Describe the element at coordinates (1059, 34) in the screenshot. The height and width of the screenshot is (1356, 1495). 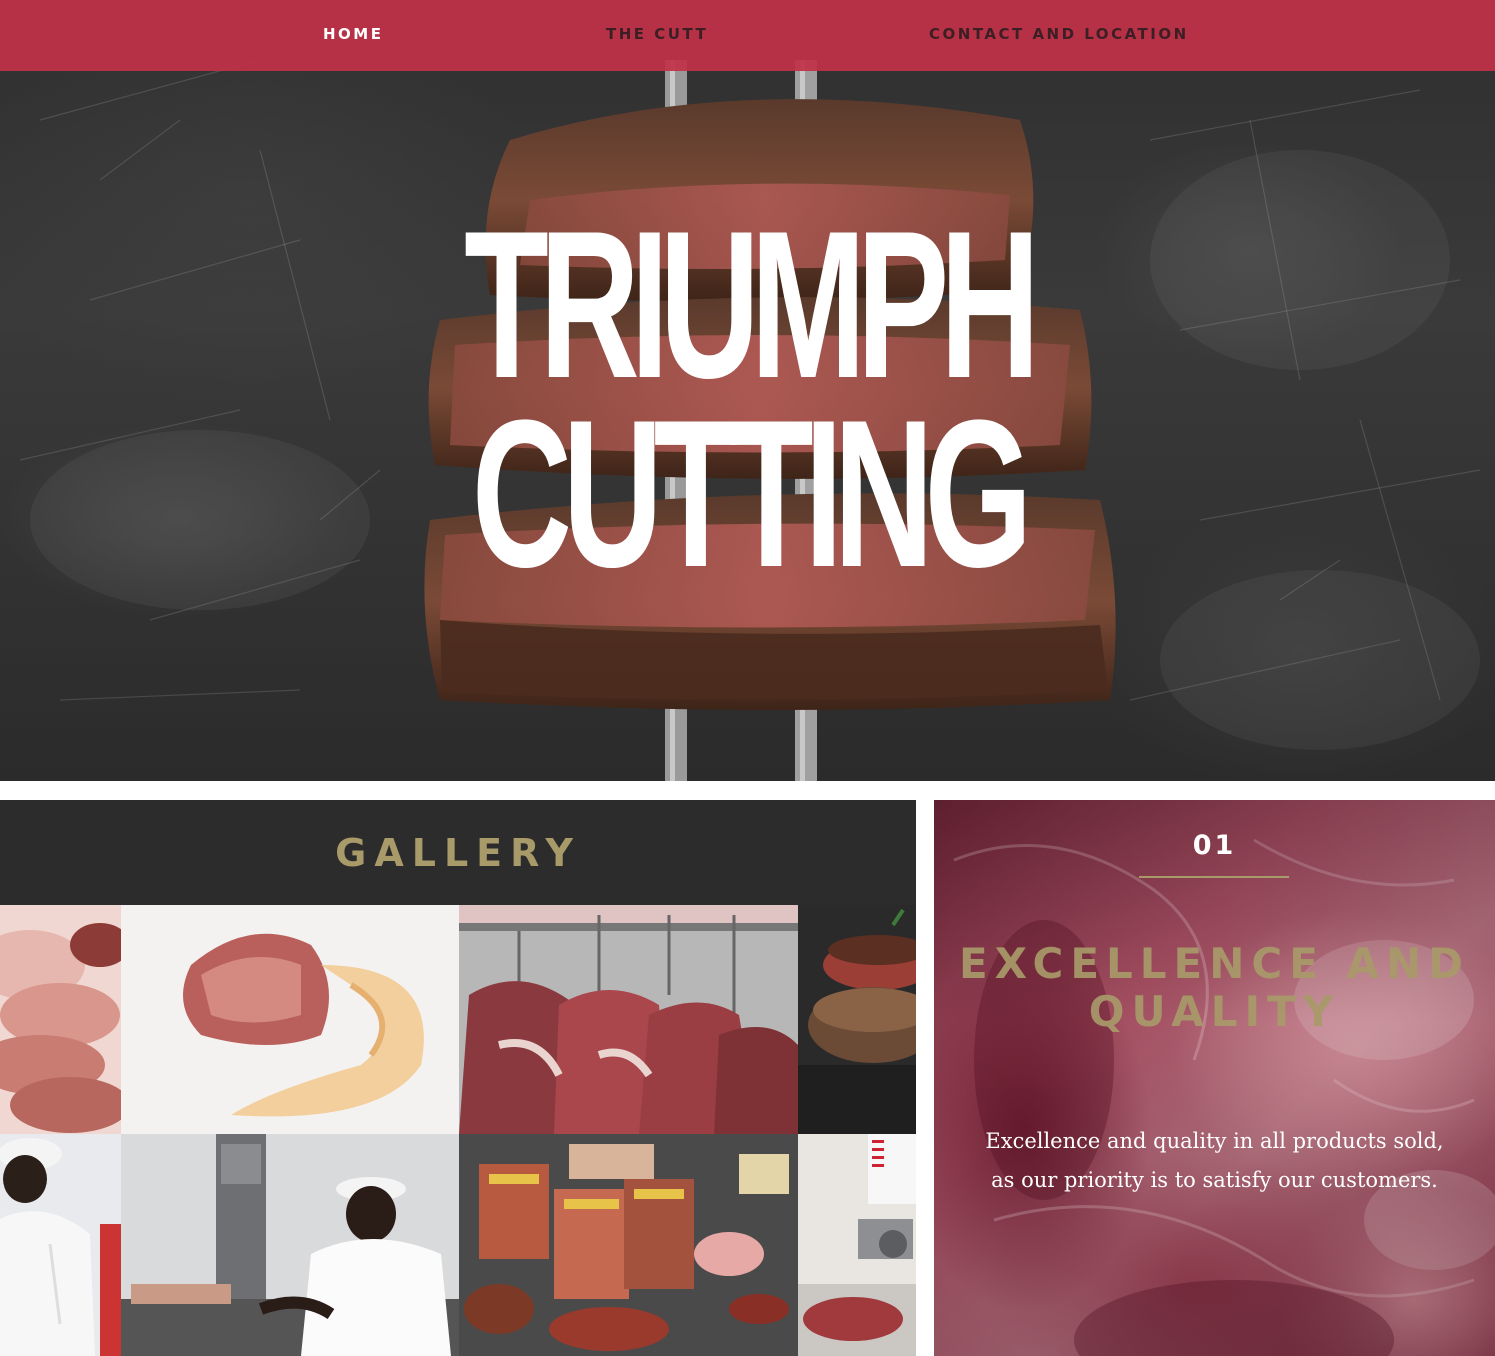
I see `nav-item-contact-and-location: CONTACT AND LOCATION` at that location.